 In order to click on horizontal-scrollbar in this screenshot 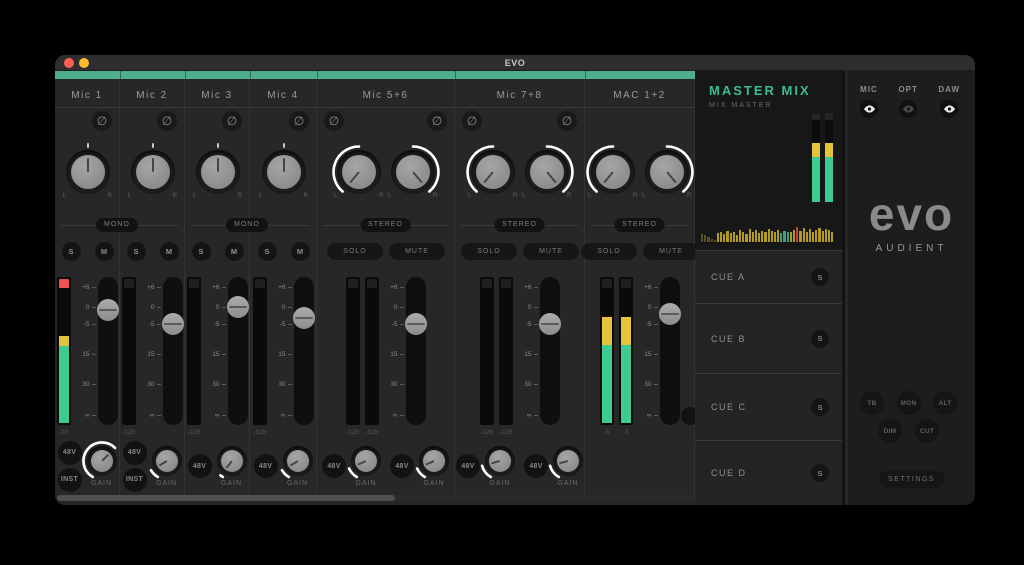, I will do `click(374, 498)`.